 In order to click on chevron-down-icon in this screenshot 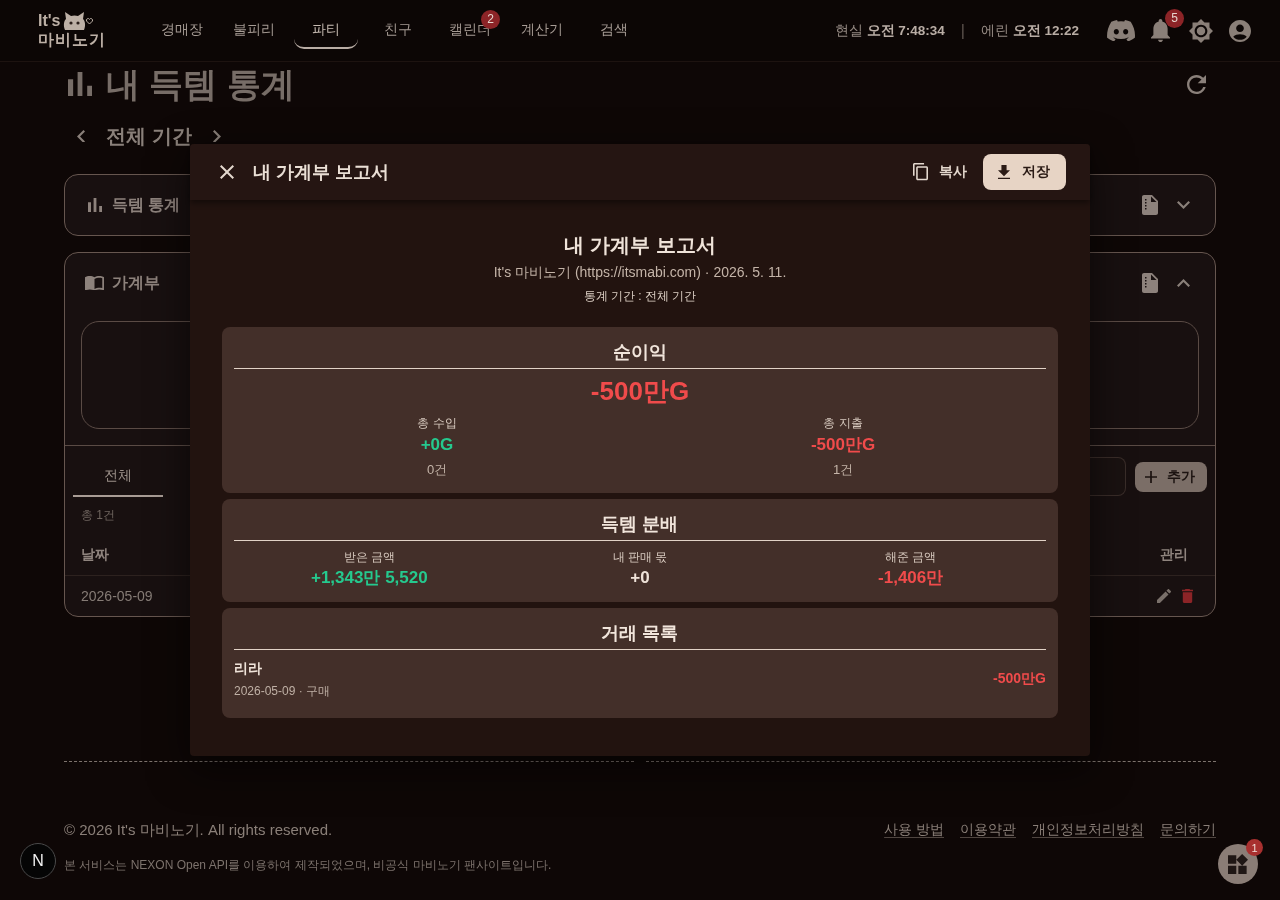, I will do `click(1183, 205)`.